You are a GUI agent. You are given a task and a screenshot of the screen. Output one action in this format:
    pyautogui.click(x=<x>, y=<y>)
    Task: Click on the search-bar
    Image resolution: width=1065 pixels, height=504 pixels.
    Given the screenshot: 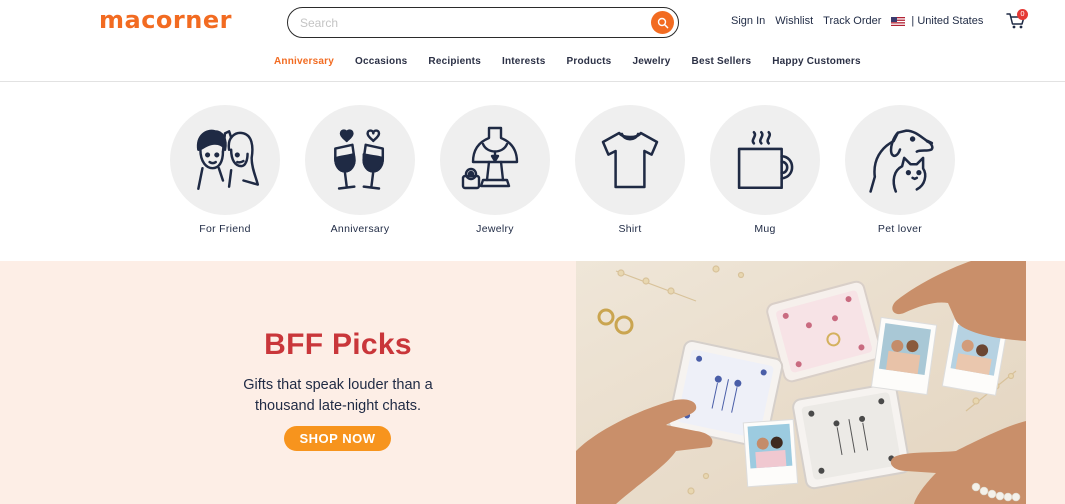 What is the action you would take?
    pyautogui.click(x=483, y=22)
    